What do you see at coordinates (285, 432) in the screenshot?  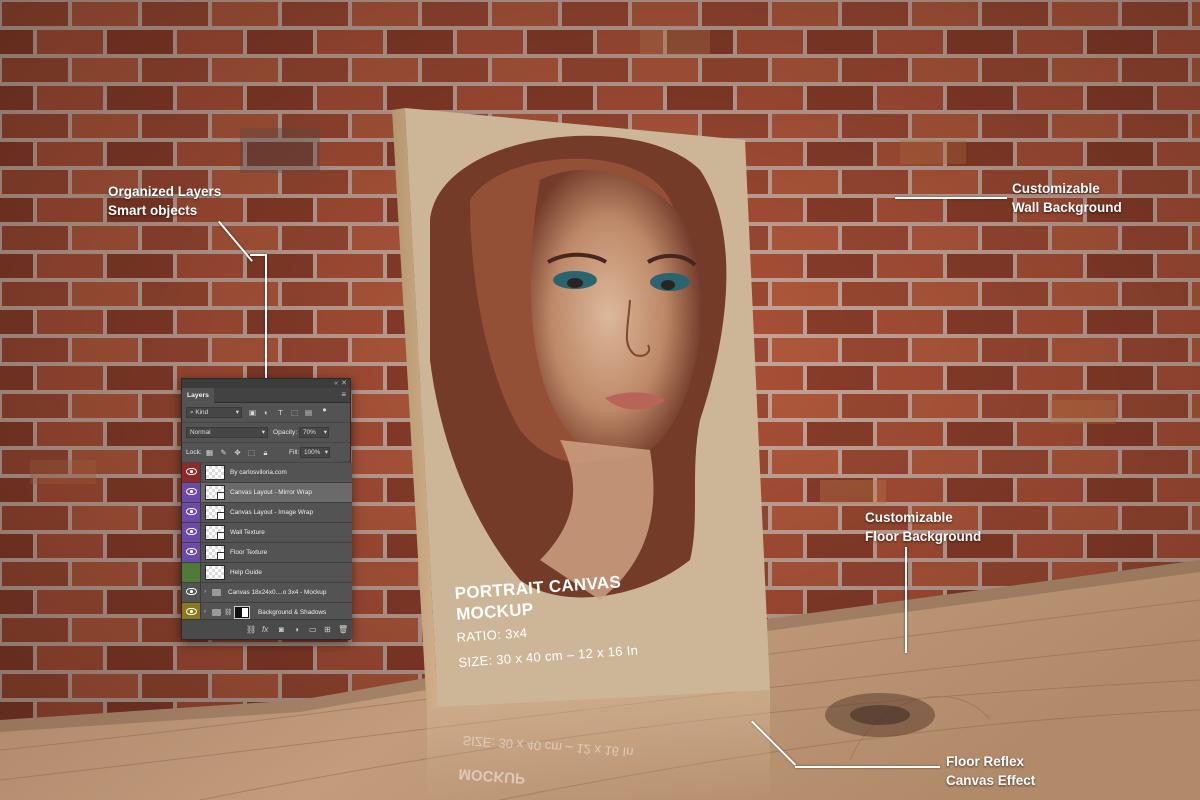 I see `opacity-label: Opacity:` at bounding box center [285, 432].